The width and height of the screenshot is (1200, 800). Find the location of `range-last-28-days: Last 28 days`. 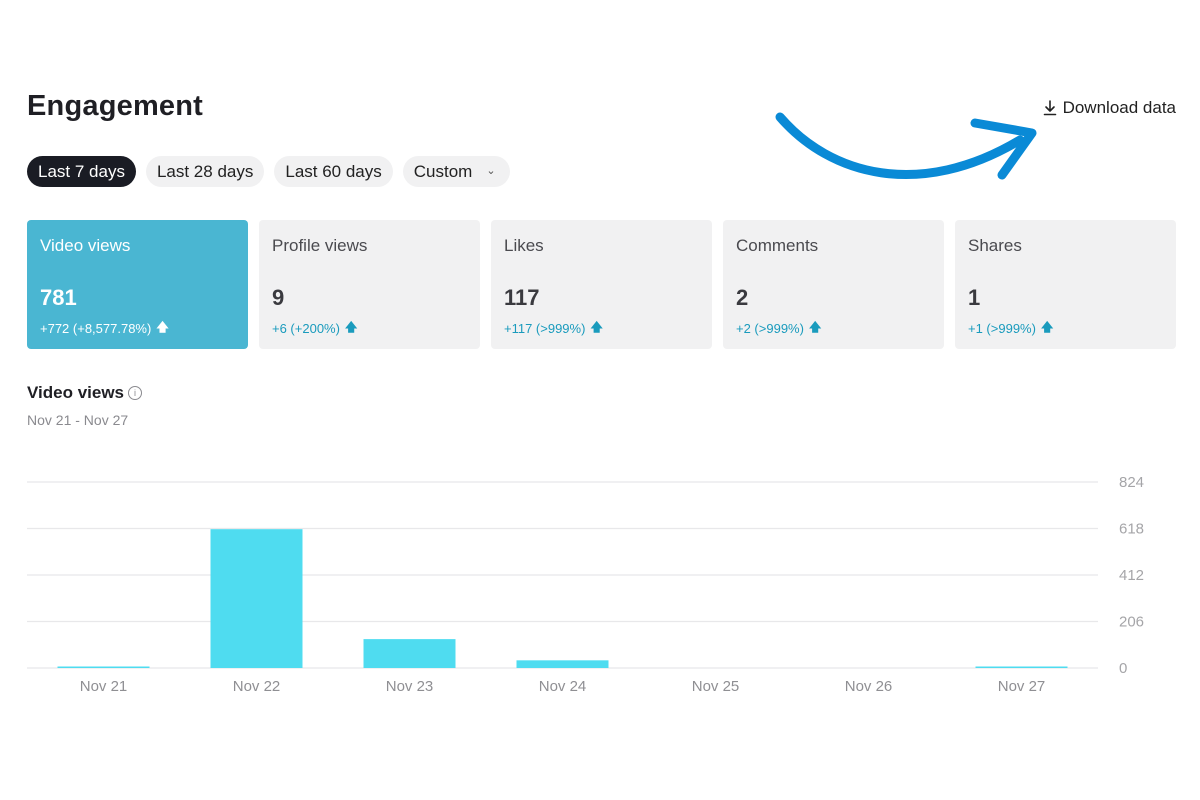

range-last-28-days: Last 28 days is located at coordinates (205, 171).